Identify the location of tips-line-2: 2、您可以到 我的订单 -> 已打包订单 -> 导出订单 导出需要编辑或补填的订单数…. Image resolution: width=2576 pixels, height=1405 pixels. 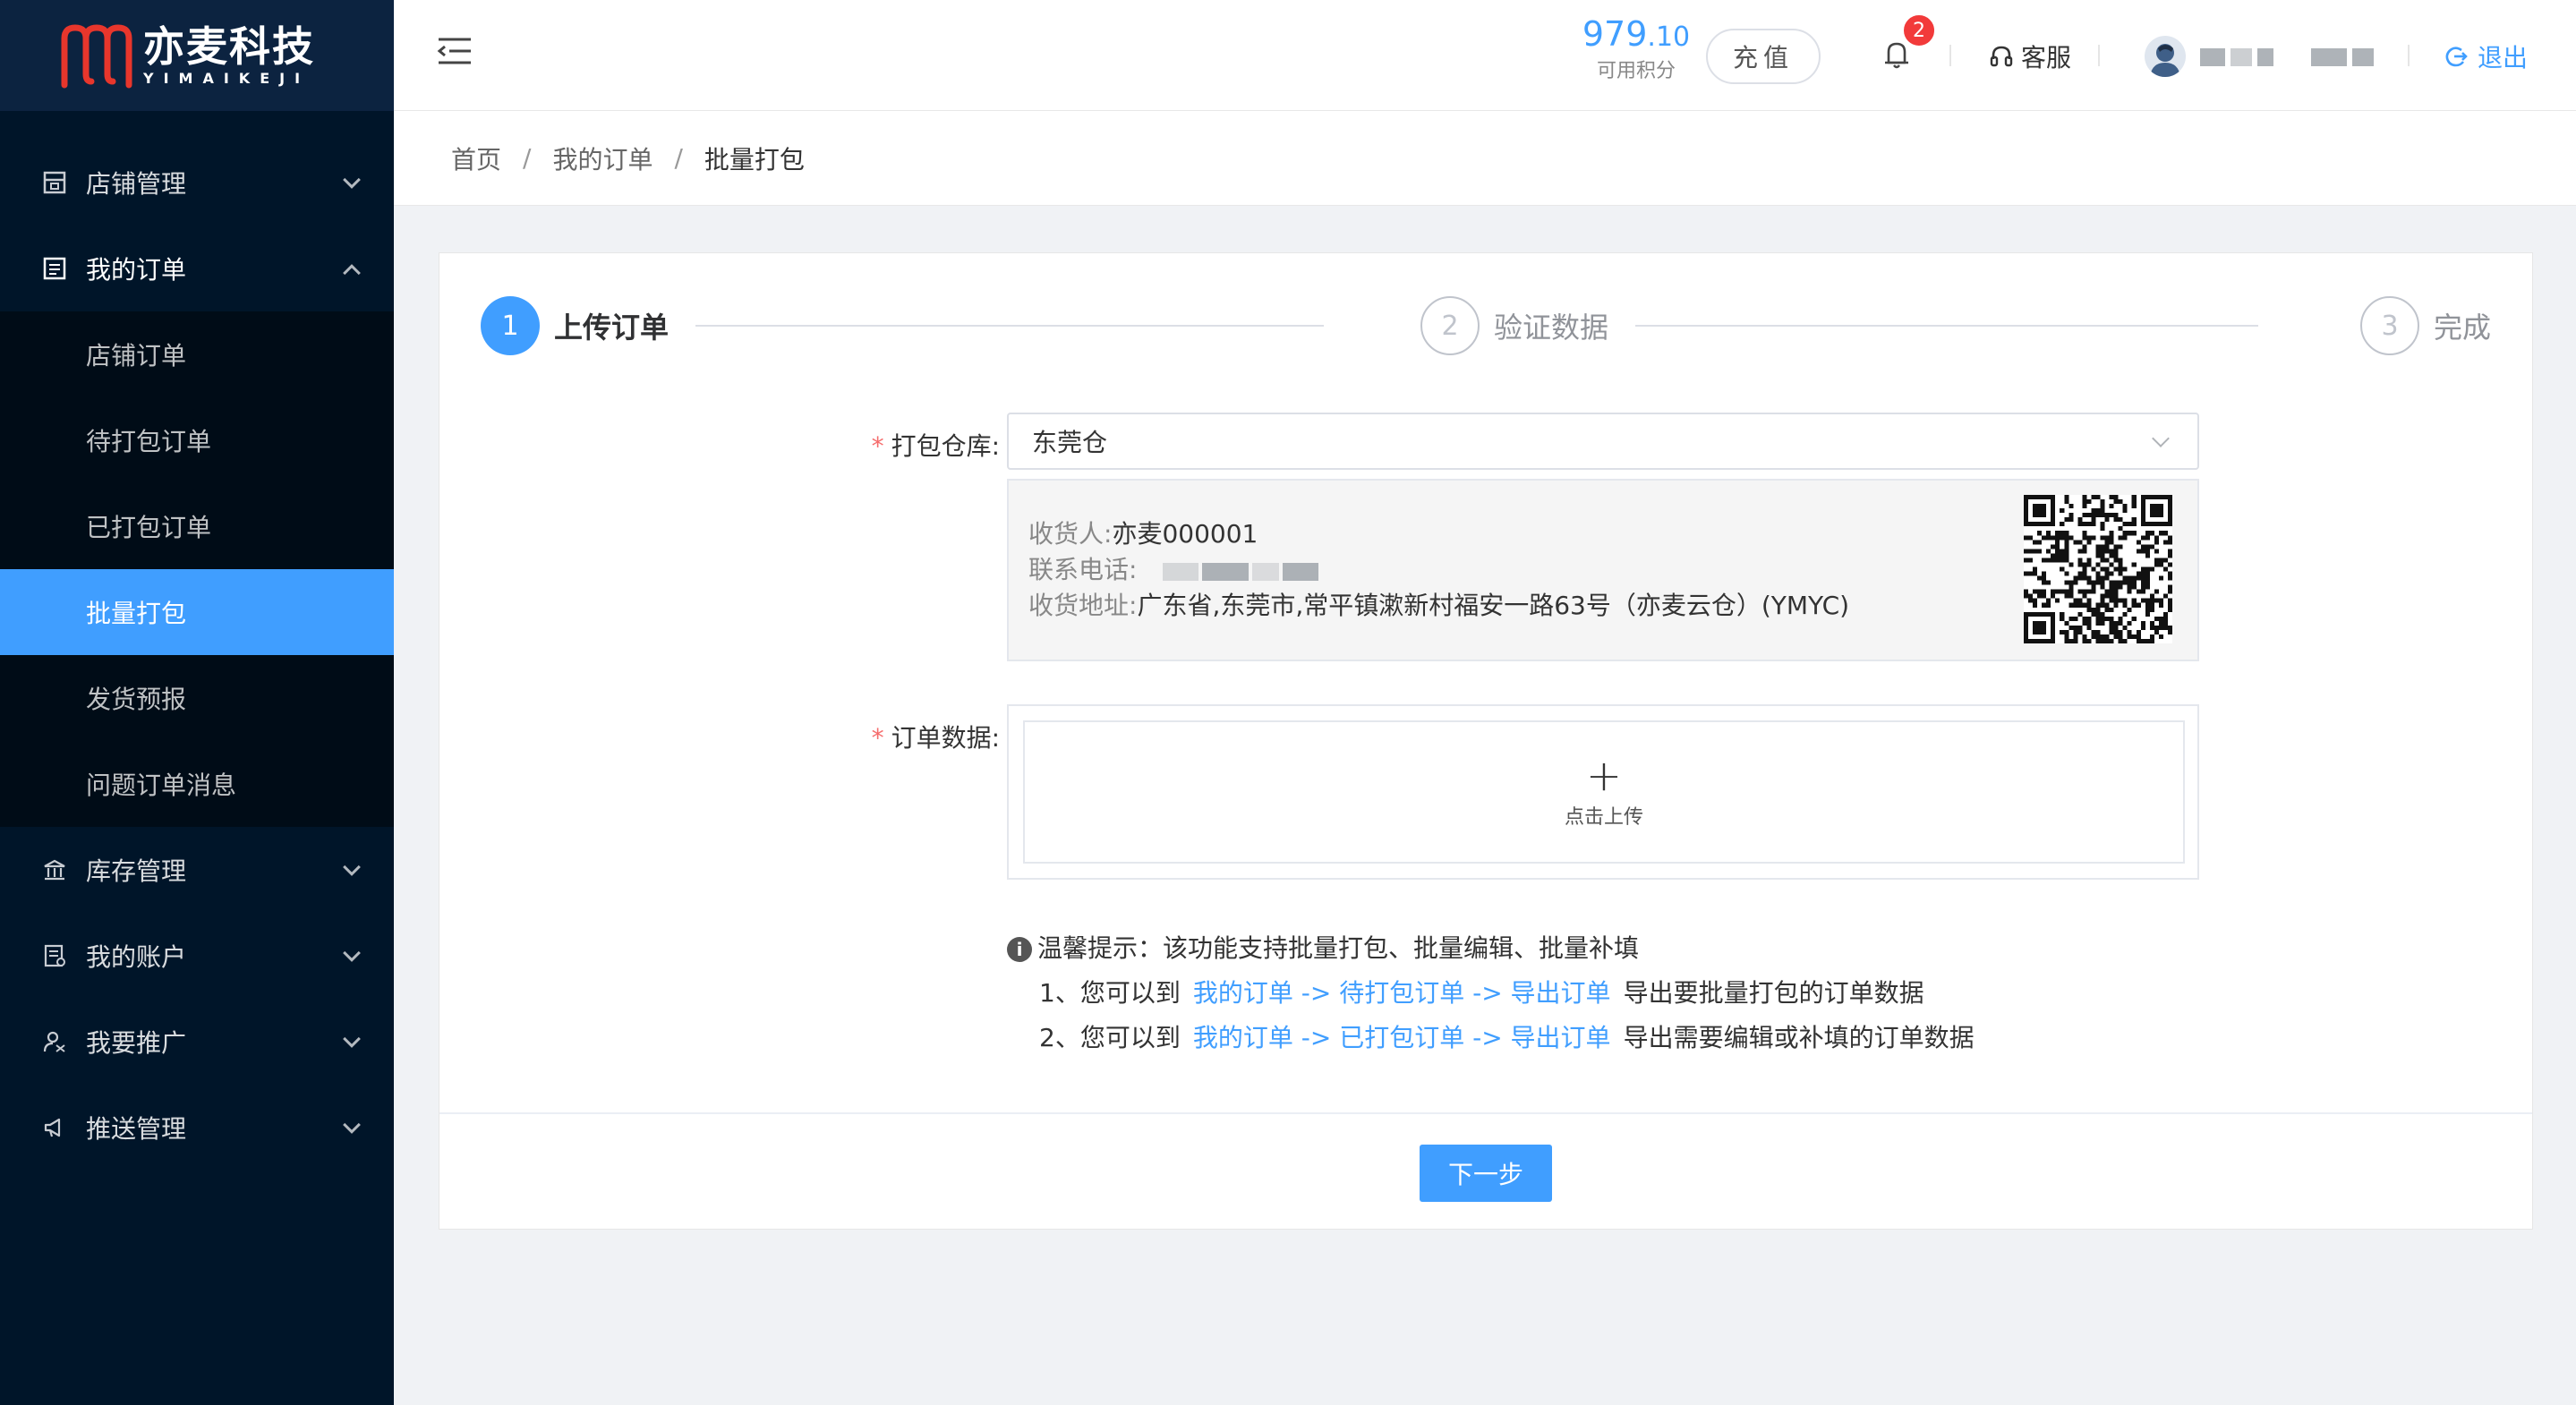
(1507, 1037).